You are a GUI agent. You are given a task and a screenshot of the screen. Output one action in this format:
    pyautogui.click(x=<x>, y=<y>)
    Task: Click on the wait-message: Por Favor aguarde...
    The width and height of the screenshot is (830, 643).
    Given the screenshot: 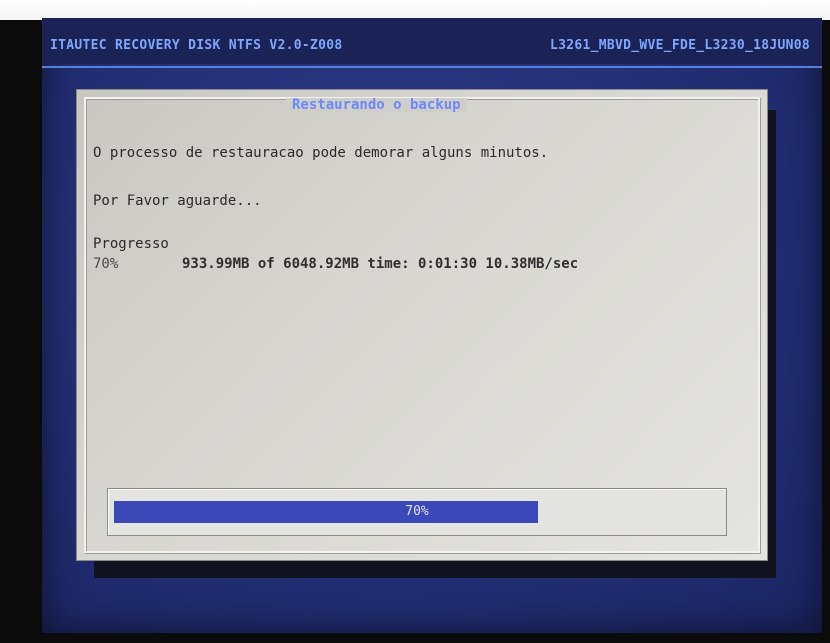 What is the action you would take?
    pyautogui.click(x=177, y=201)
    